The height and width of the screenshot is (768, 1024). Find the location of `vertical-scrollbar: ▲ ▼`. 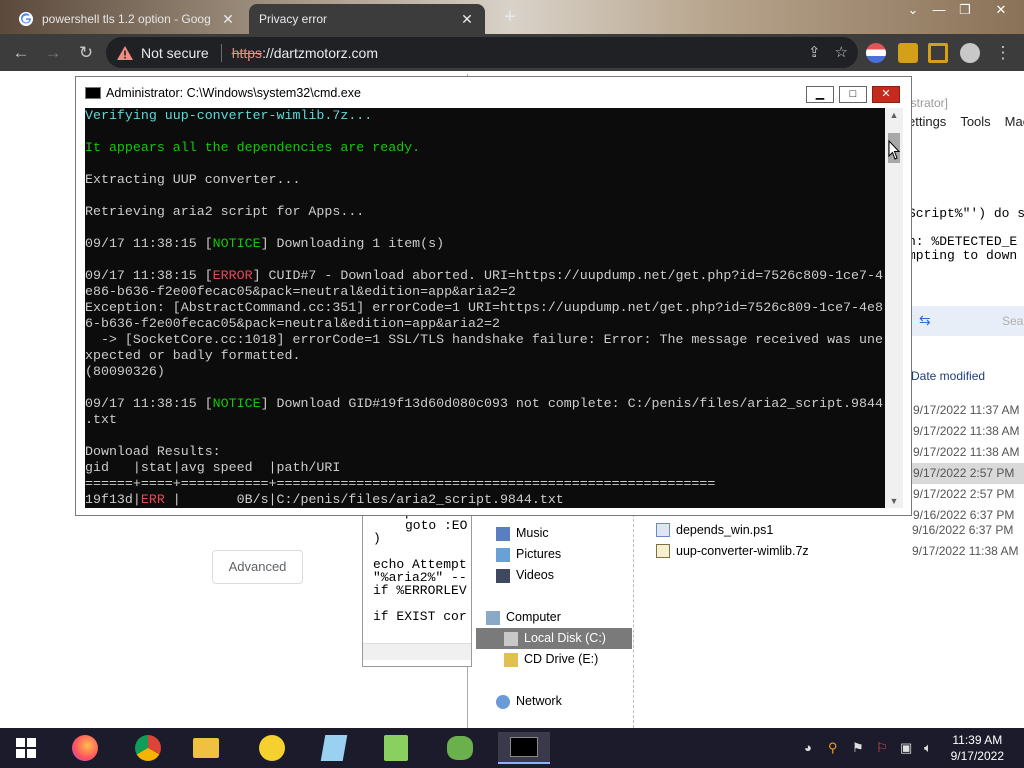

vertical-scrollbar: ▲ ▼ is located at coordinates (894, 308).